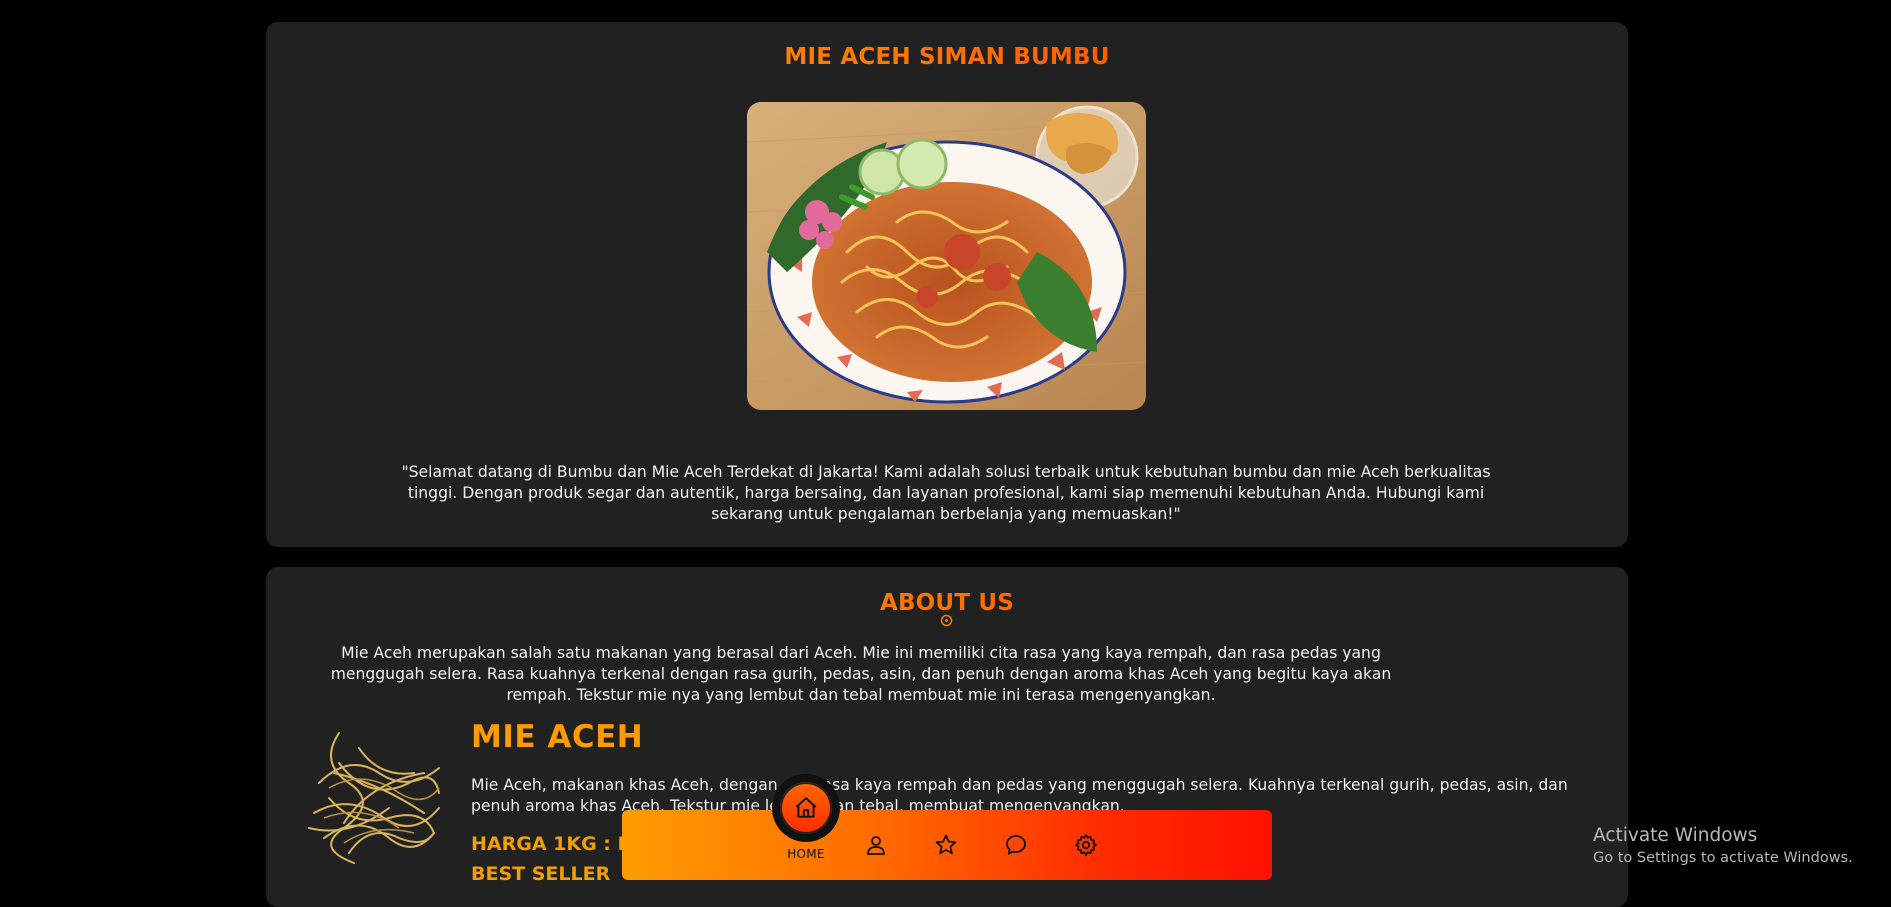 The width and height of the screenshot is (1891, 907). Describe the element at coordinates (1675, 835) in the screenshot. I see `watermark-title: Activate Windows` at that location.